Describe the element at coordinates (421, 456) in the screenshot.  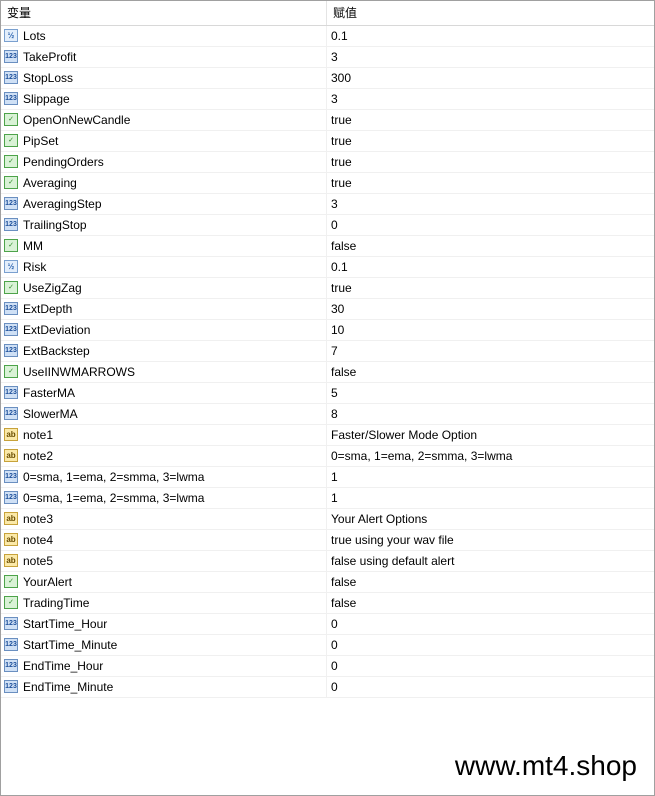
I see `value-cell: 0=sma, 1=ema, 2=smma, 3=lwma` at that location.